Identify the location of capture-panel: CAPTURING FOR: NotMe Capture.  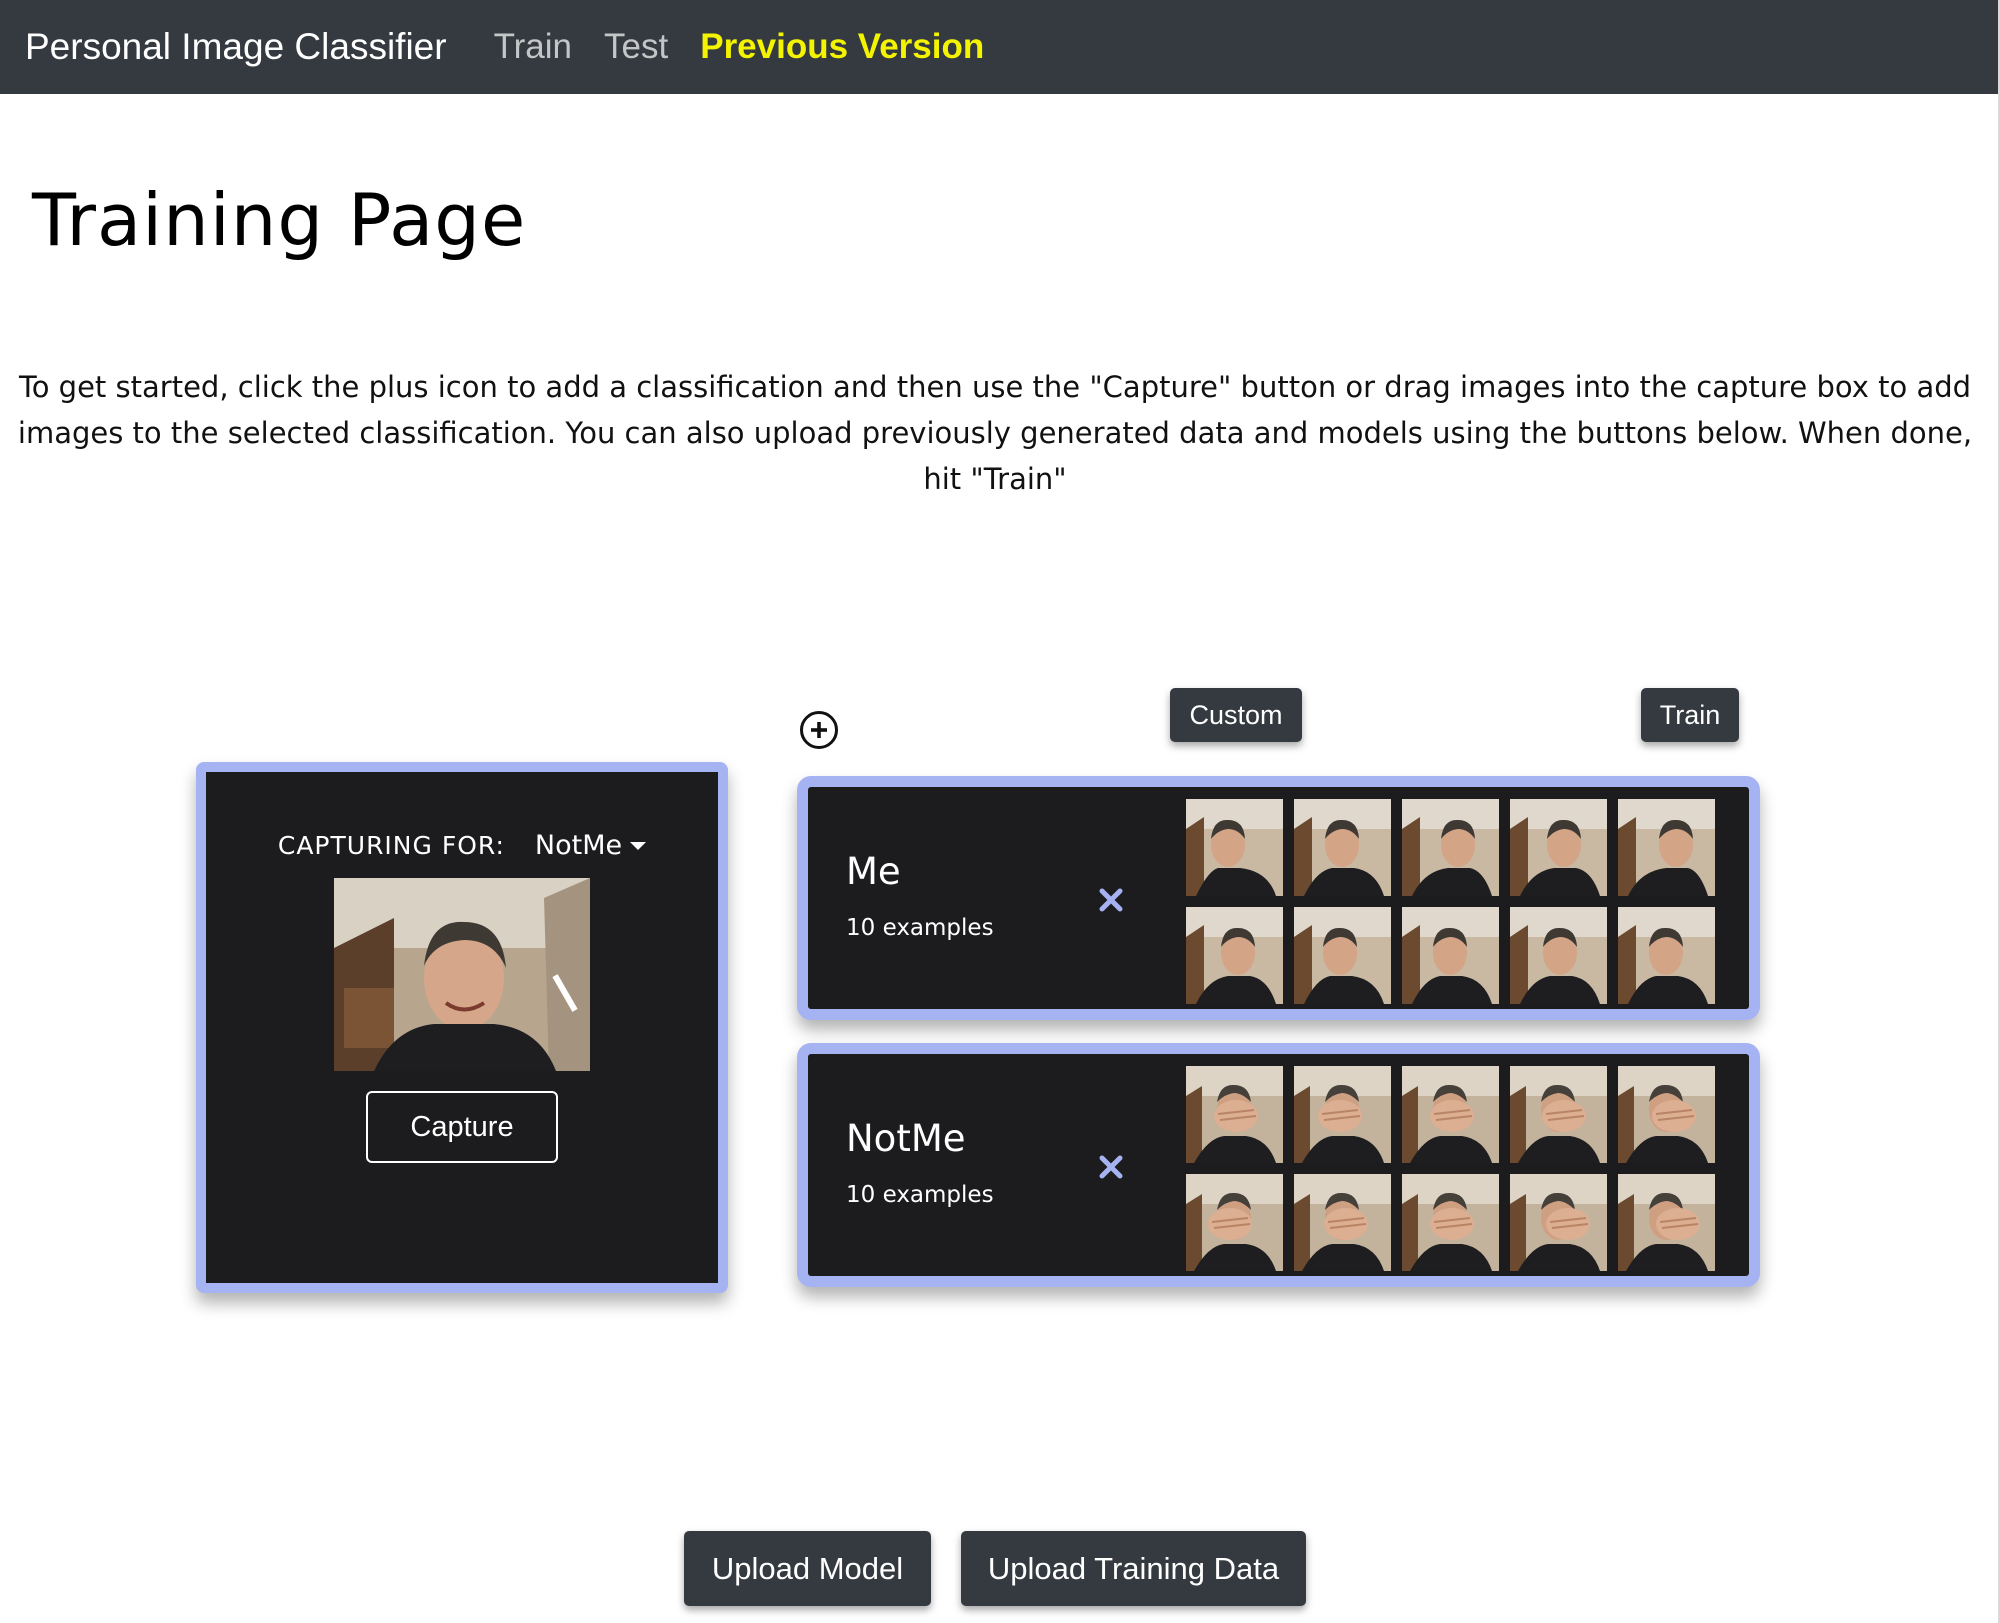
(462, 1027).